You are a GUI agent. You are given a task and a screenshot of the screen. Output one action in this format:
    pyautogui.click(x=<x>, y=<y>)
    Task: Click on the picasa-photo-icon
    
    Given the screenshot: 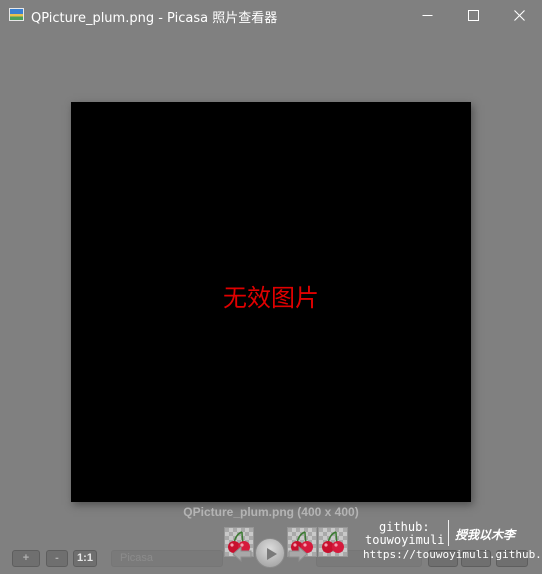 What is the action you would take?
    pyautogui.click(x=16, y=14)
    